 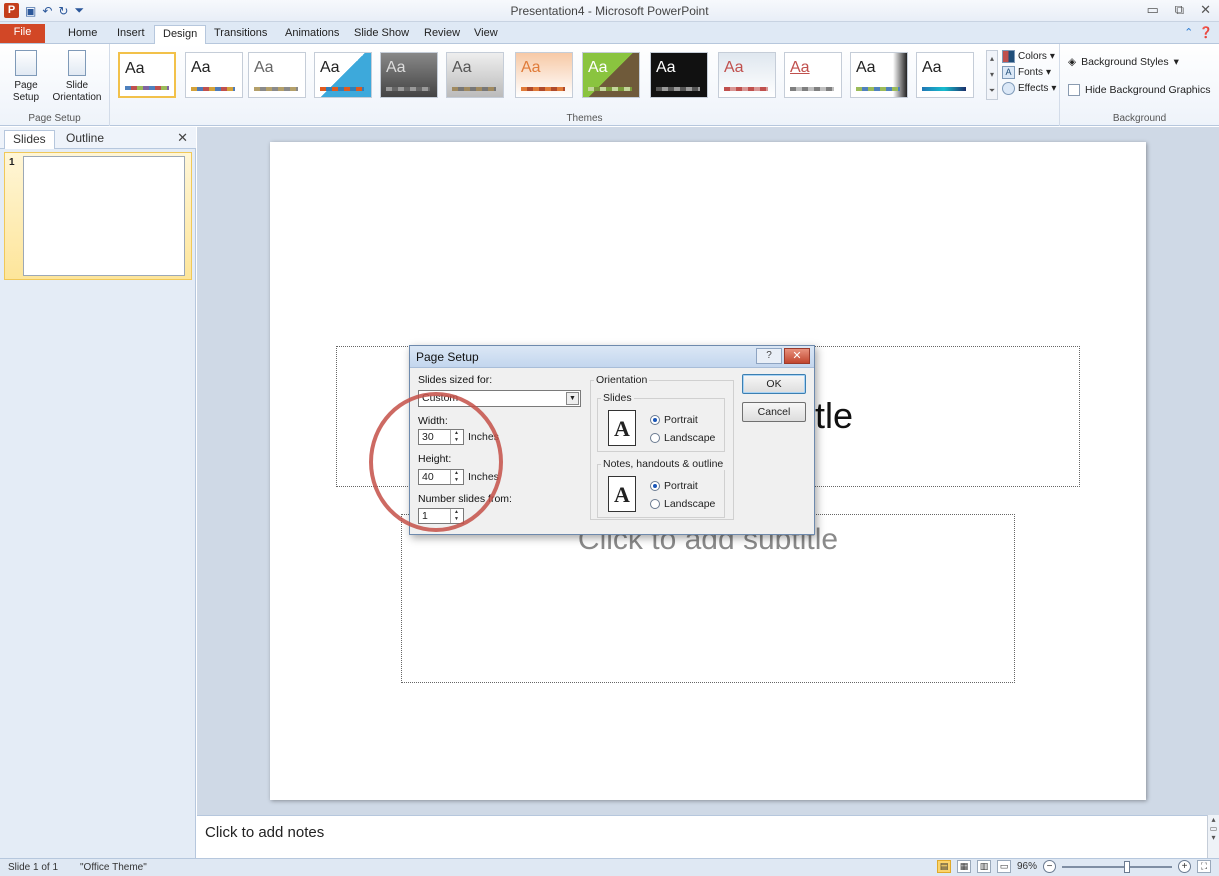 I want to click on zoom-slider, so click(x=1117, y=866).